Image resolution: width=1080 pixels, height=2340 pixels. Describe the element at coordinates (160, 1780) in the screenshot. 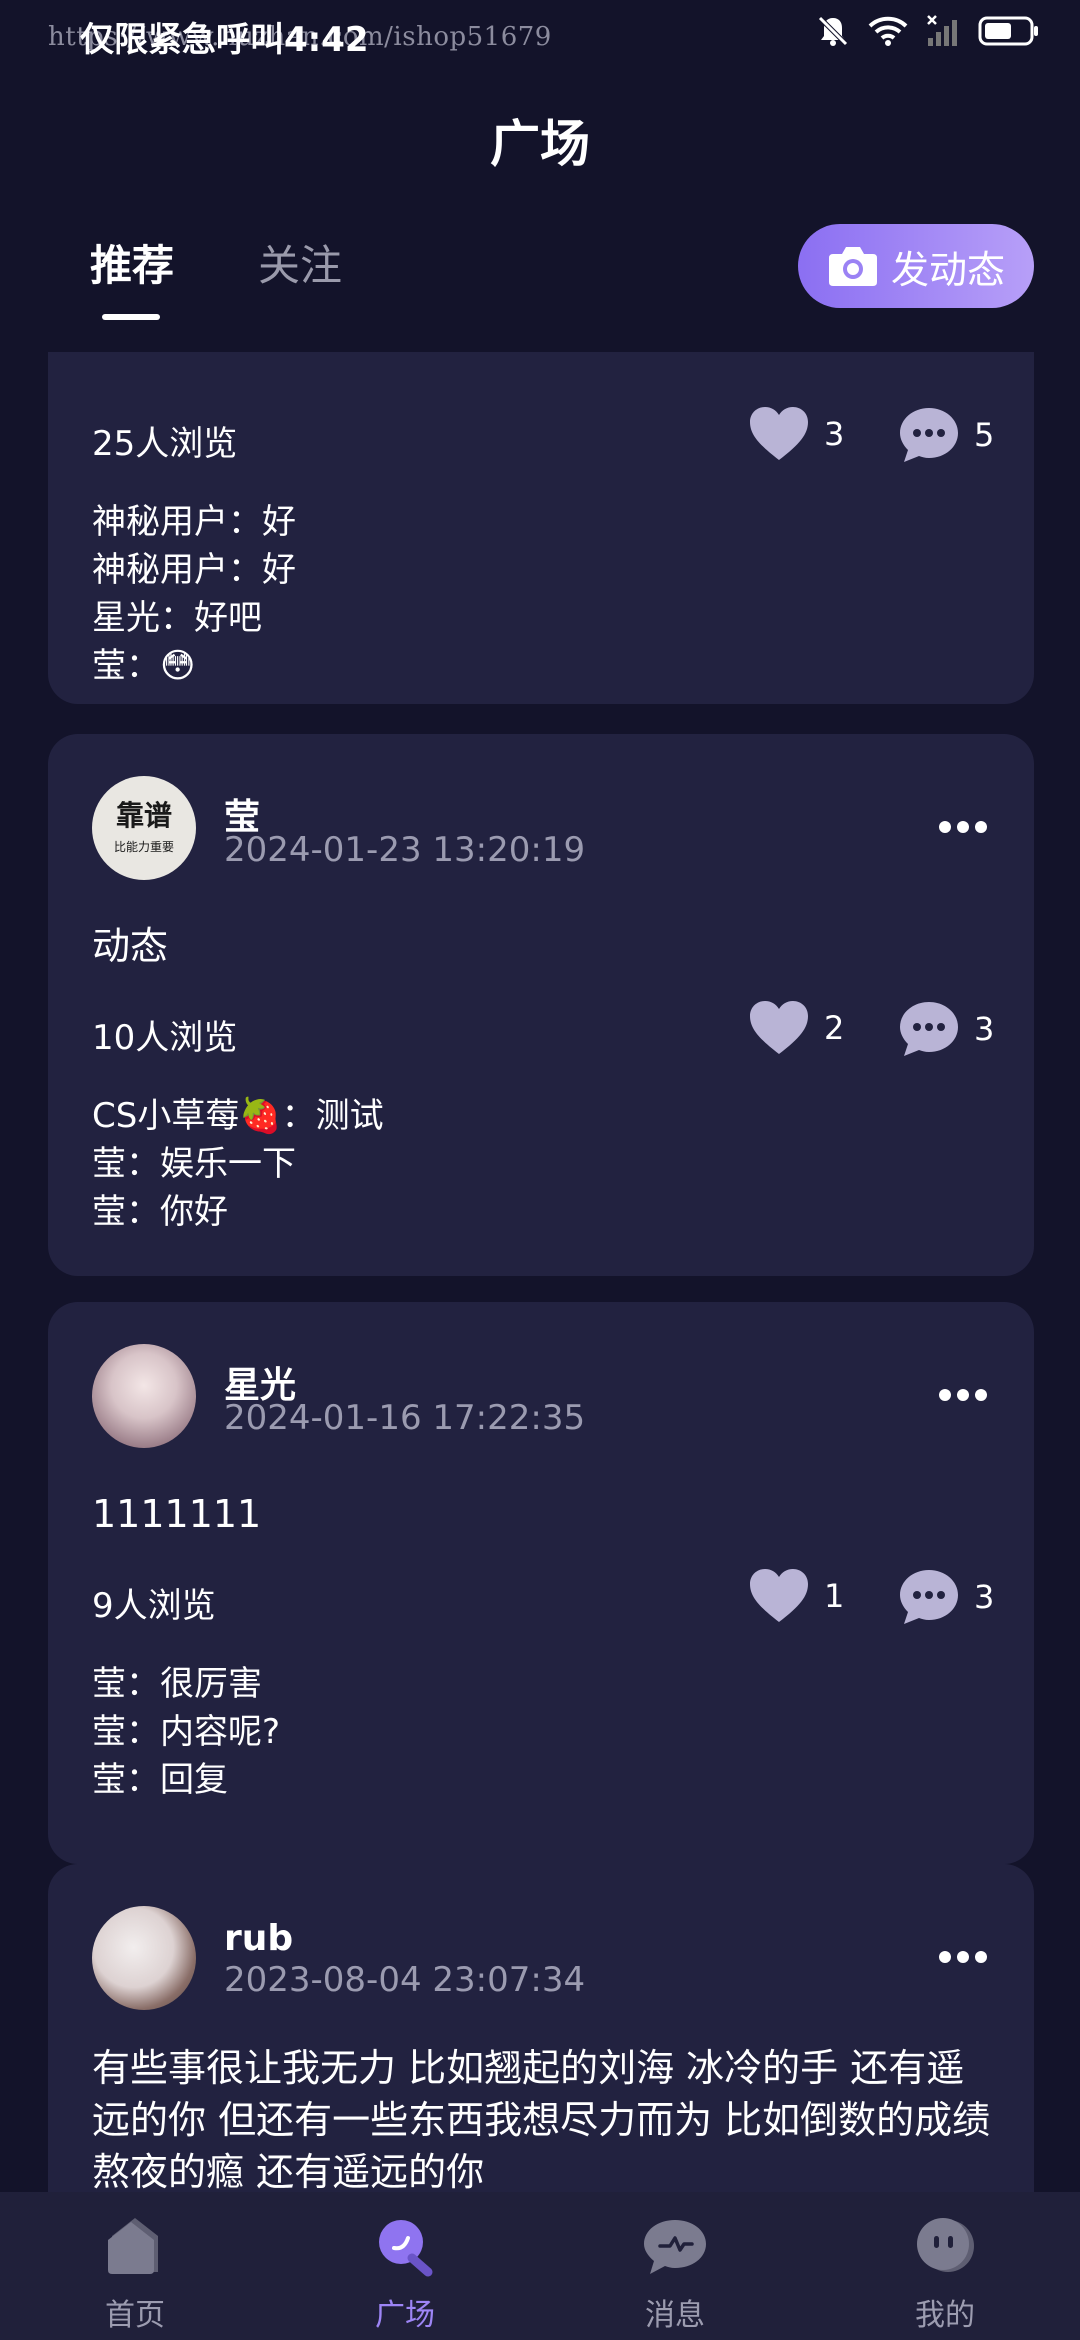

I see `comment-item: 莹：回复` at that location.